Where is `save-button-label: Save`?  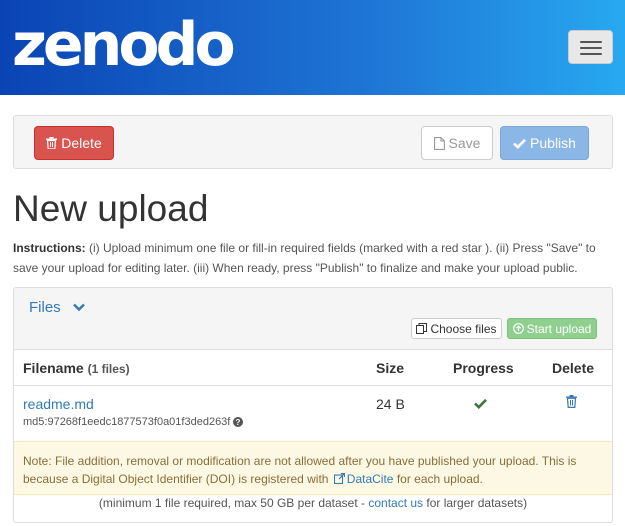 save-button-label: Save is located at coordinates (464, 143).